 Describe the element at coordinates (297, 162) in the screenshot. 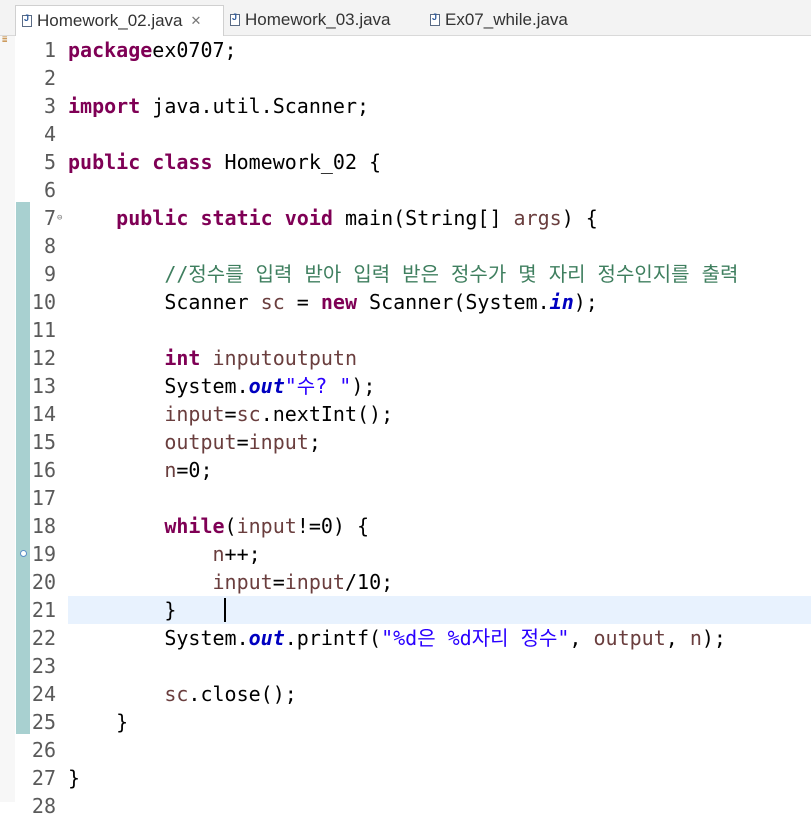

I see `code-token: Homework_02 {` at that location.